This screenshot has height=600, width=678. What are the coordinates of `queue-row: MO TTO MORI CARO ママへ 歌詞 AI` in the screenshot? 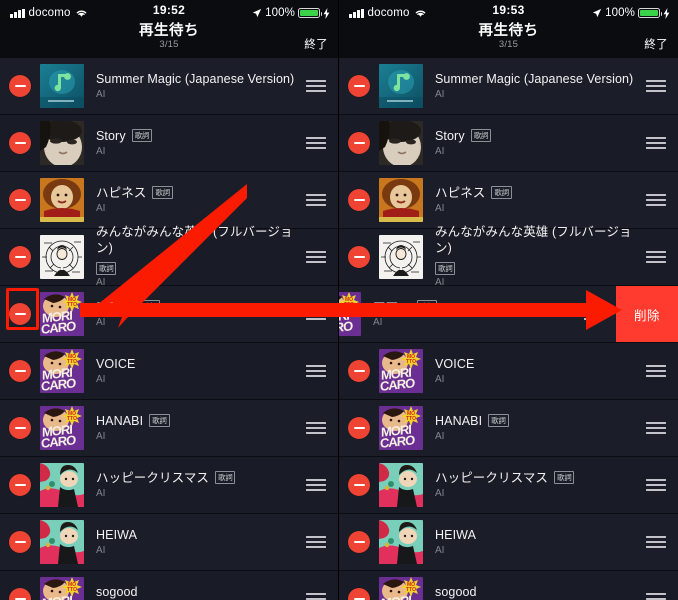 It's located at (169, 314).